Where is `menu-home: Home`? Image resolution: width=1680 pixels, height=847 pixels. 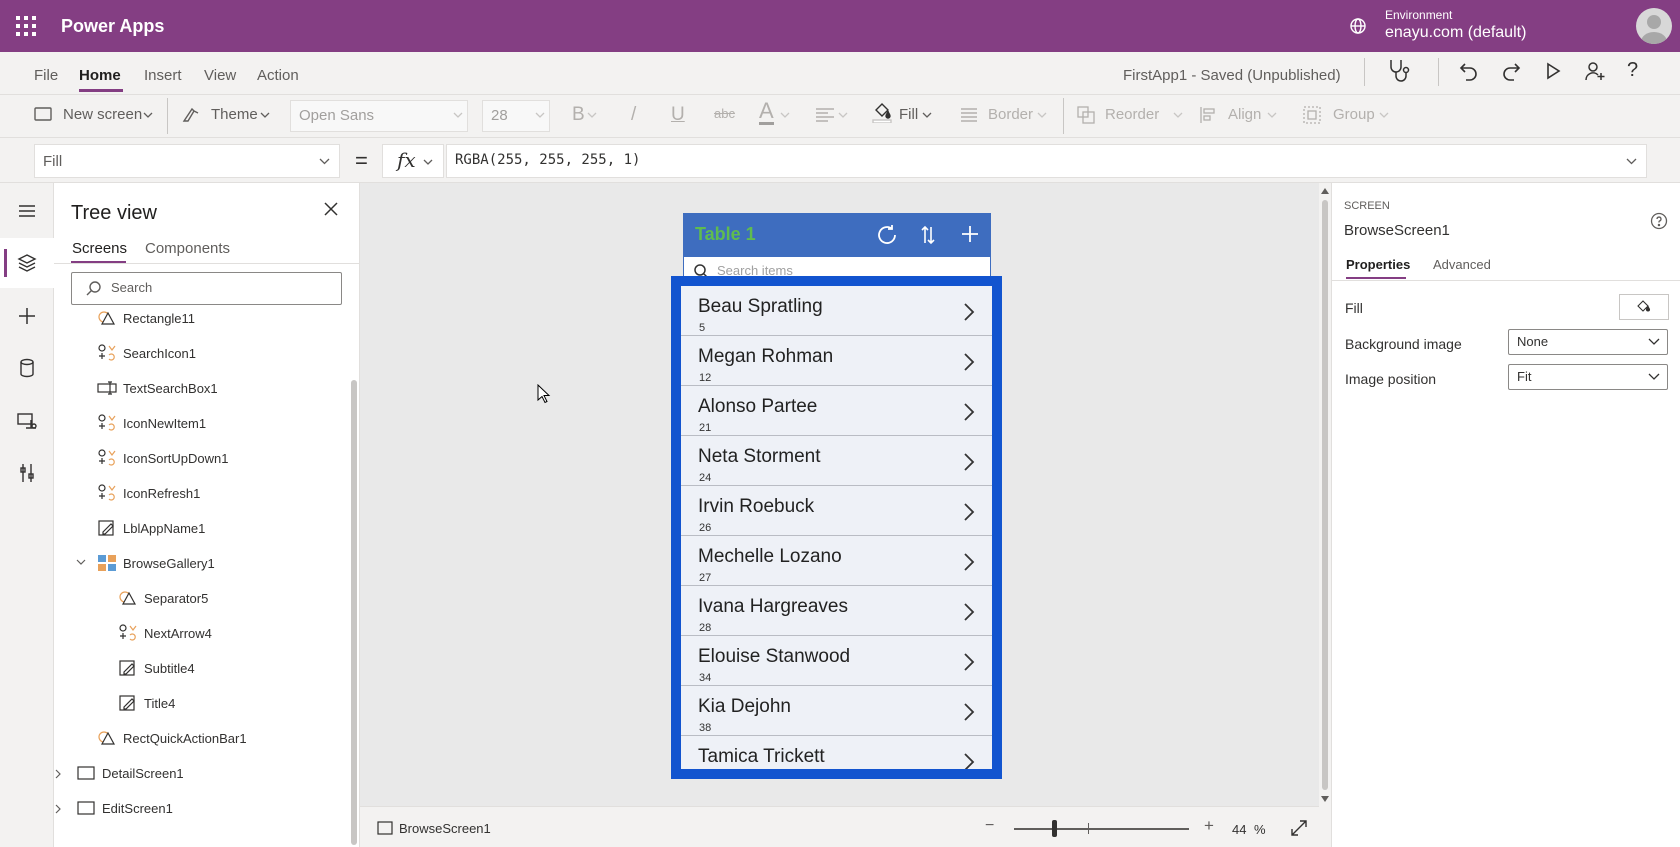 menu-home: Home is located at coordinates (100, 75).